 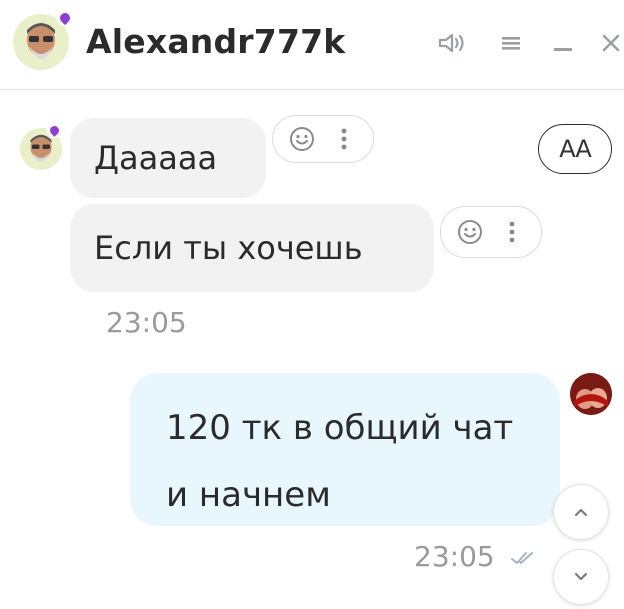 What do you see at coordinates (248, 495) in the screenshot?
I see `message-text-line: и начнем` at bounding box center [248, 495].